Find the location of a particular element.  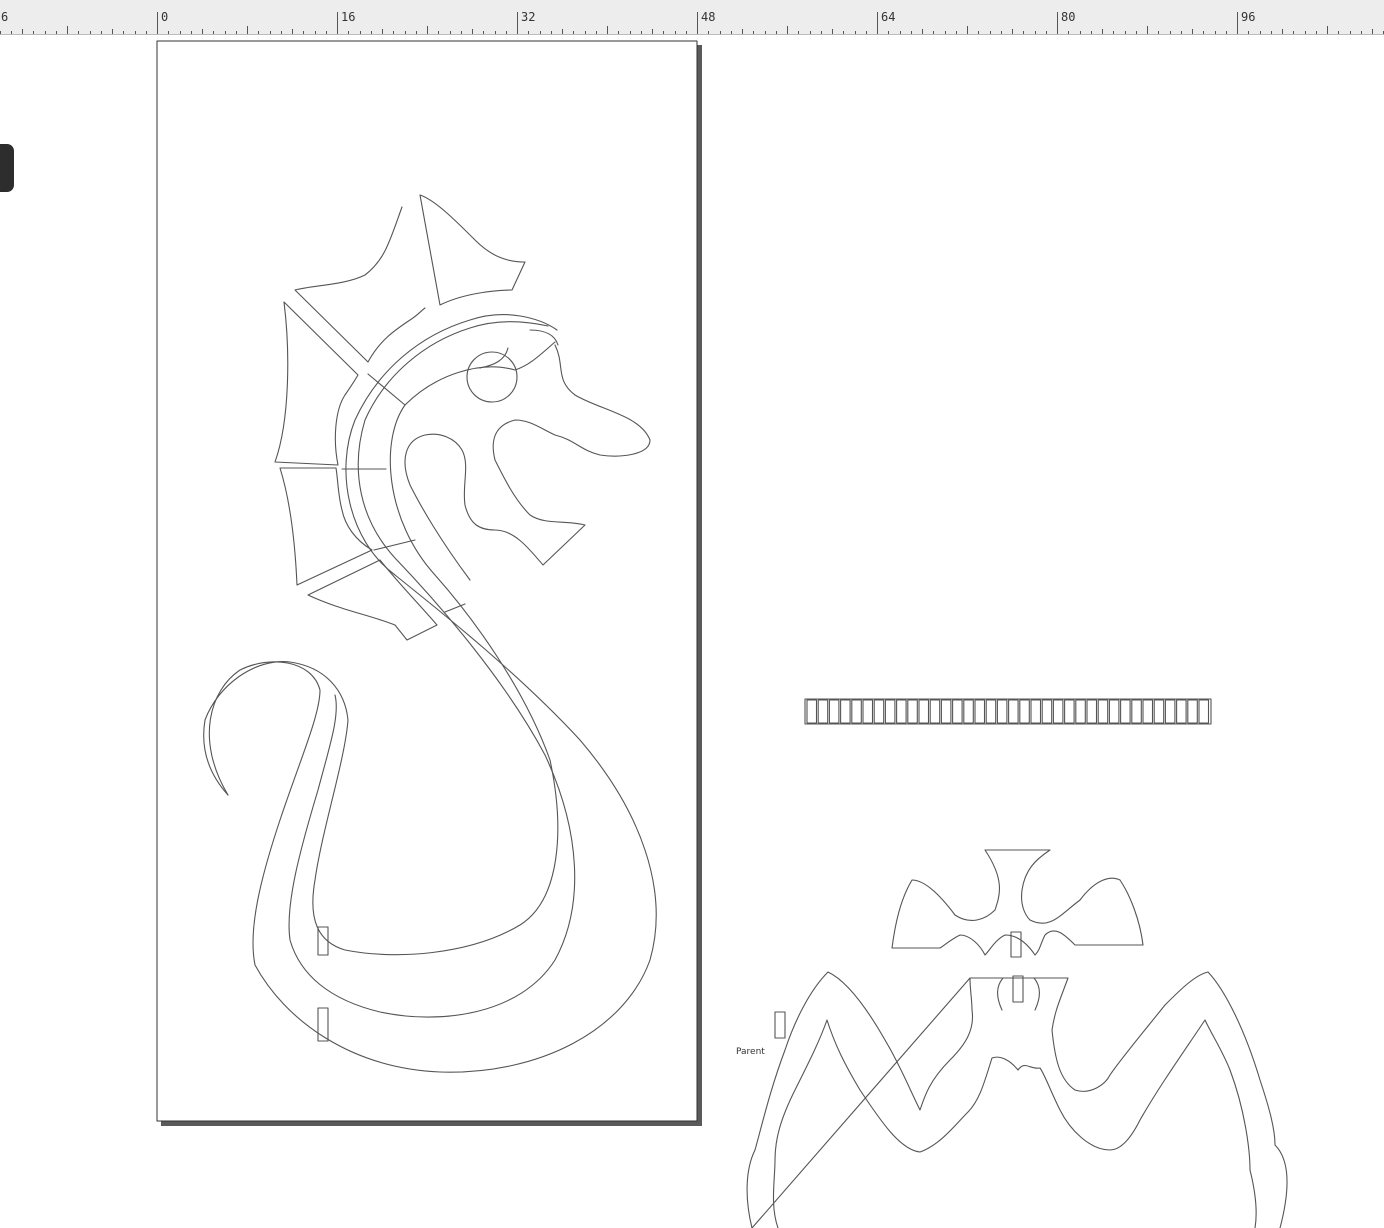

ruler-label-48: 48 is located at coordinates (708, 17).